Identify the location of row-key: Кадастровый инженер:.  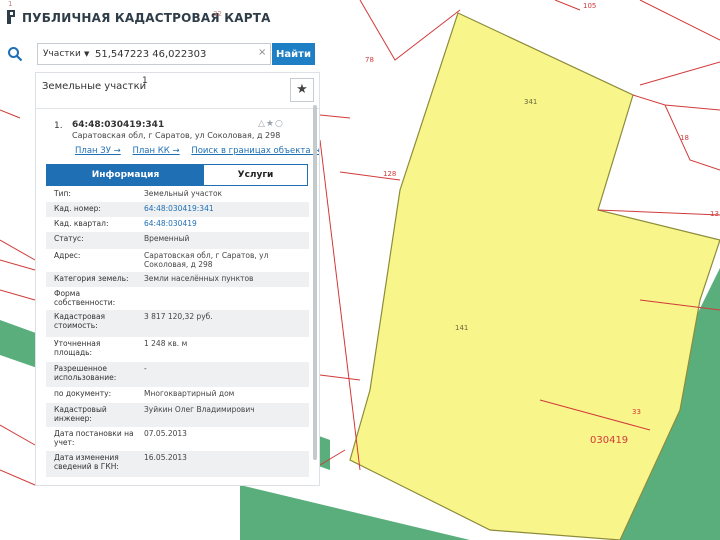
(80, 414).